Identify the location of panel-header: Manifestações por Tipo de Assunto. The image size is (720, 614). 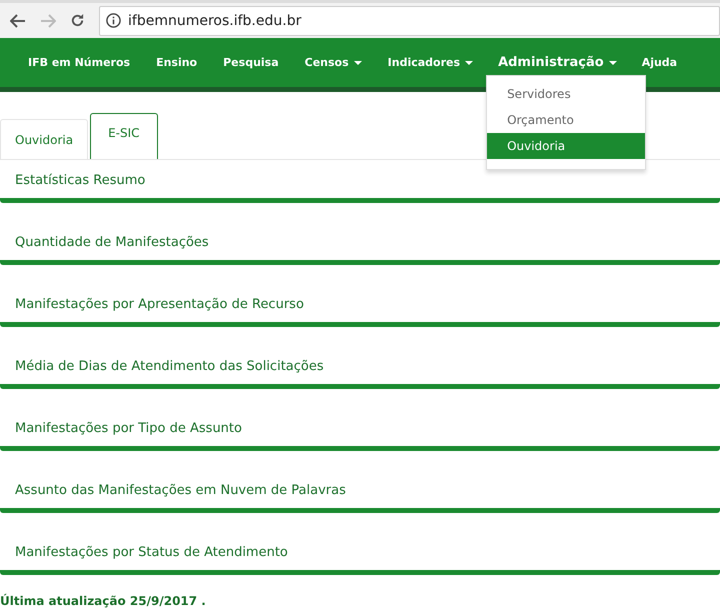
(360, 420).